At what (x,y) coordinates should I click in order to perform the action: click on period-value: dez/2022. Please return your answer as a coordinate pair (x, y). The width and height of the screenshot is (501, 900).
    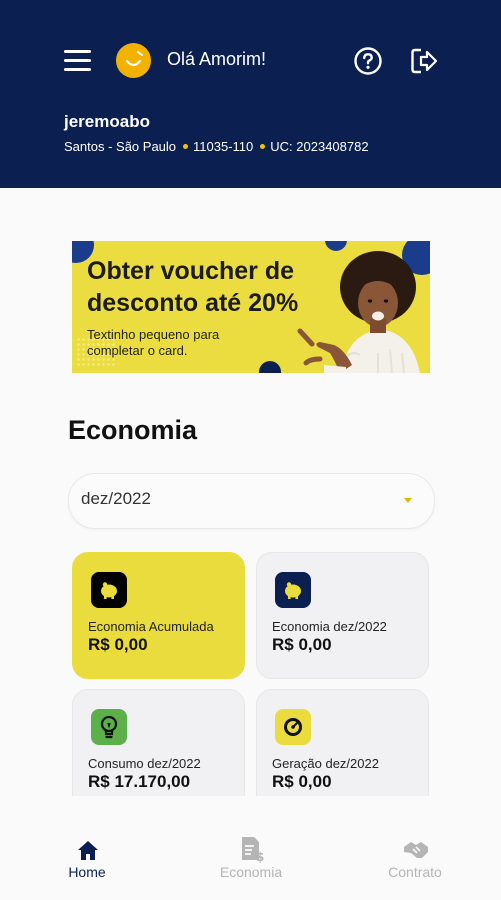
    Looking at the image, I should click on (116, 498).